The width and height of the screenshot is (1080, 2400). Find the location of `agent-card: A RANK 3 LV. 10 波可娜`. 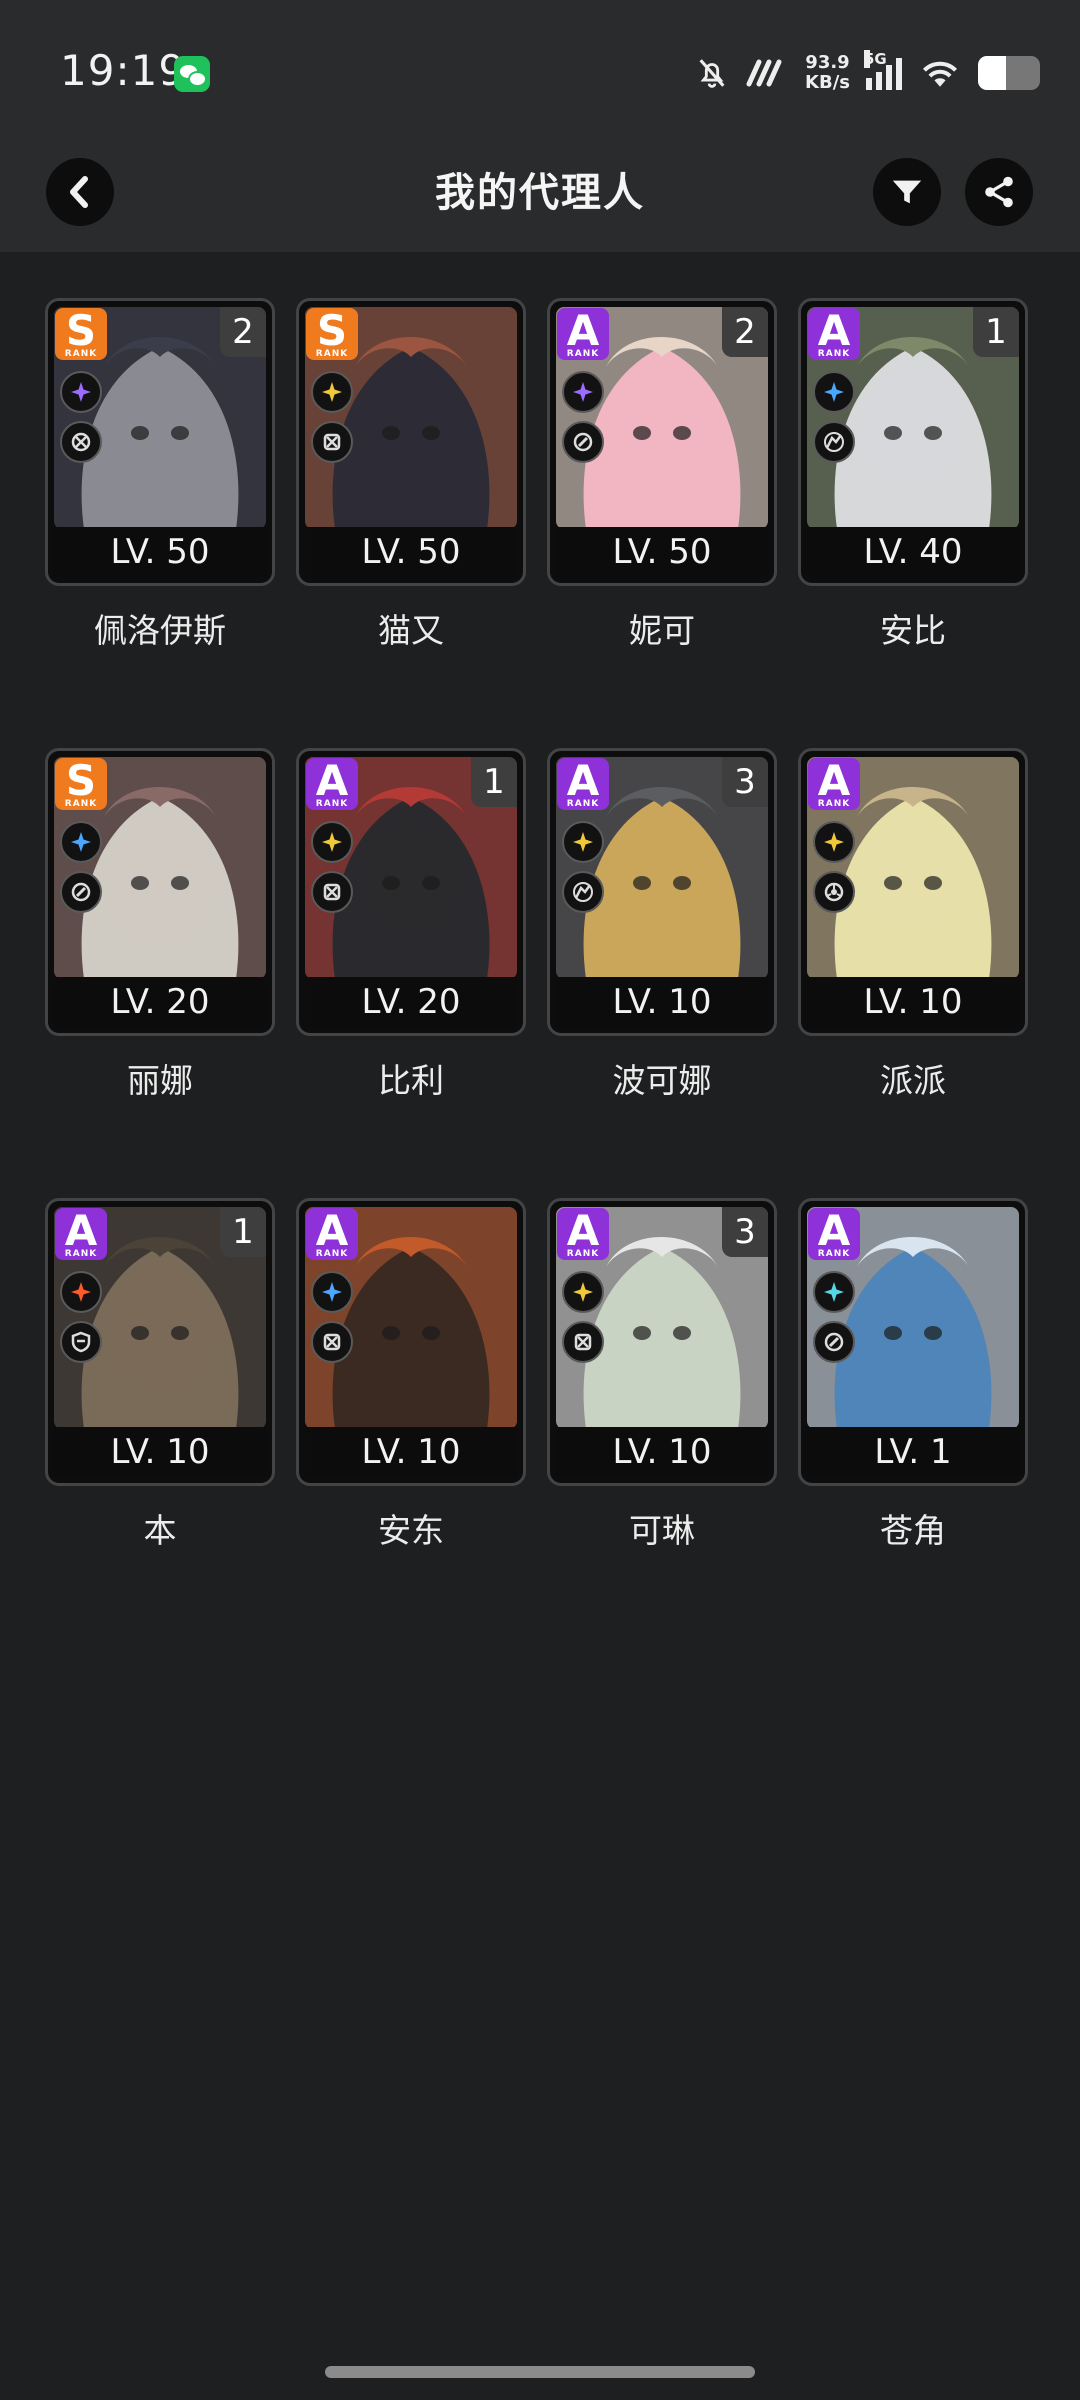

agent-card: A RANK 3 LV. 10 波可娜 is located at coordinates (662, 925).